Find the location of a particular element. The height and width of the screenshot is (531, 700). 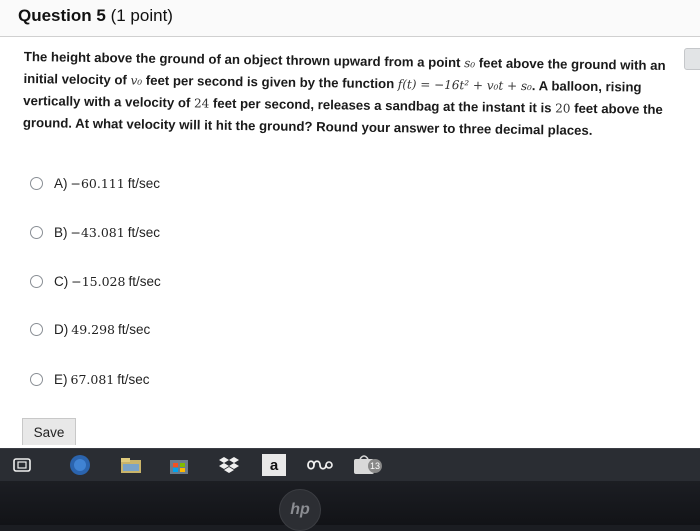

side-panel-tab is located at coordinates (692, 59).